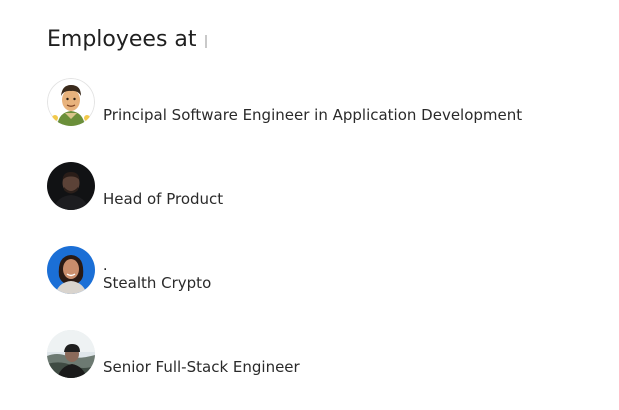  What do you see at coordinates (122, 39) in the screenshot?
I see `section-heading-text: Employees at` at bounding box center [122, 39].